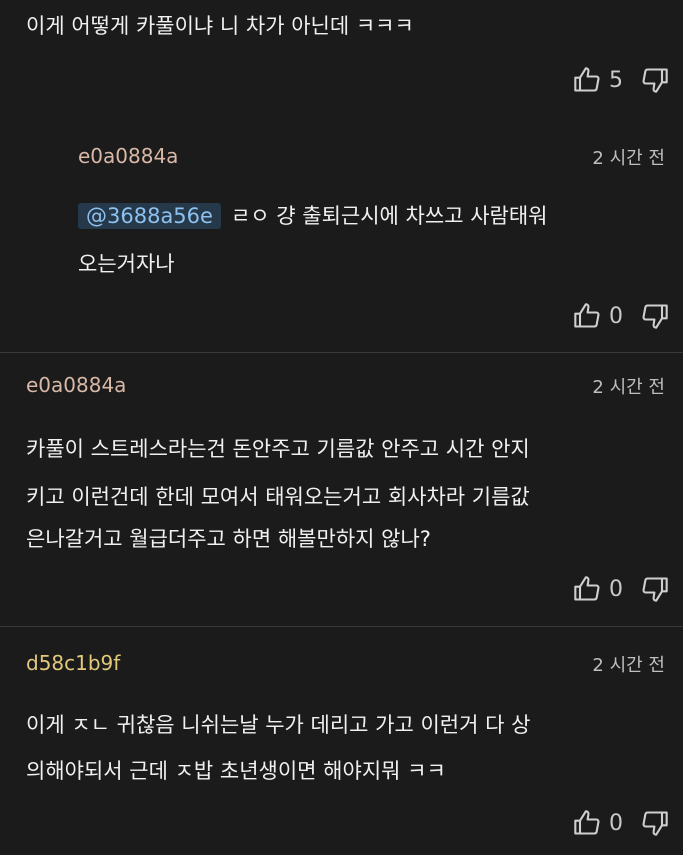 This screenshot has height=855, width=683. I want to click on comment-line: 의해야되서 근데 ㅈ밥 초년생이면 해야지뭐 ㅋㅋ, so click(236, 771).